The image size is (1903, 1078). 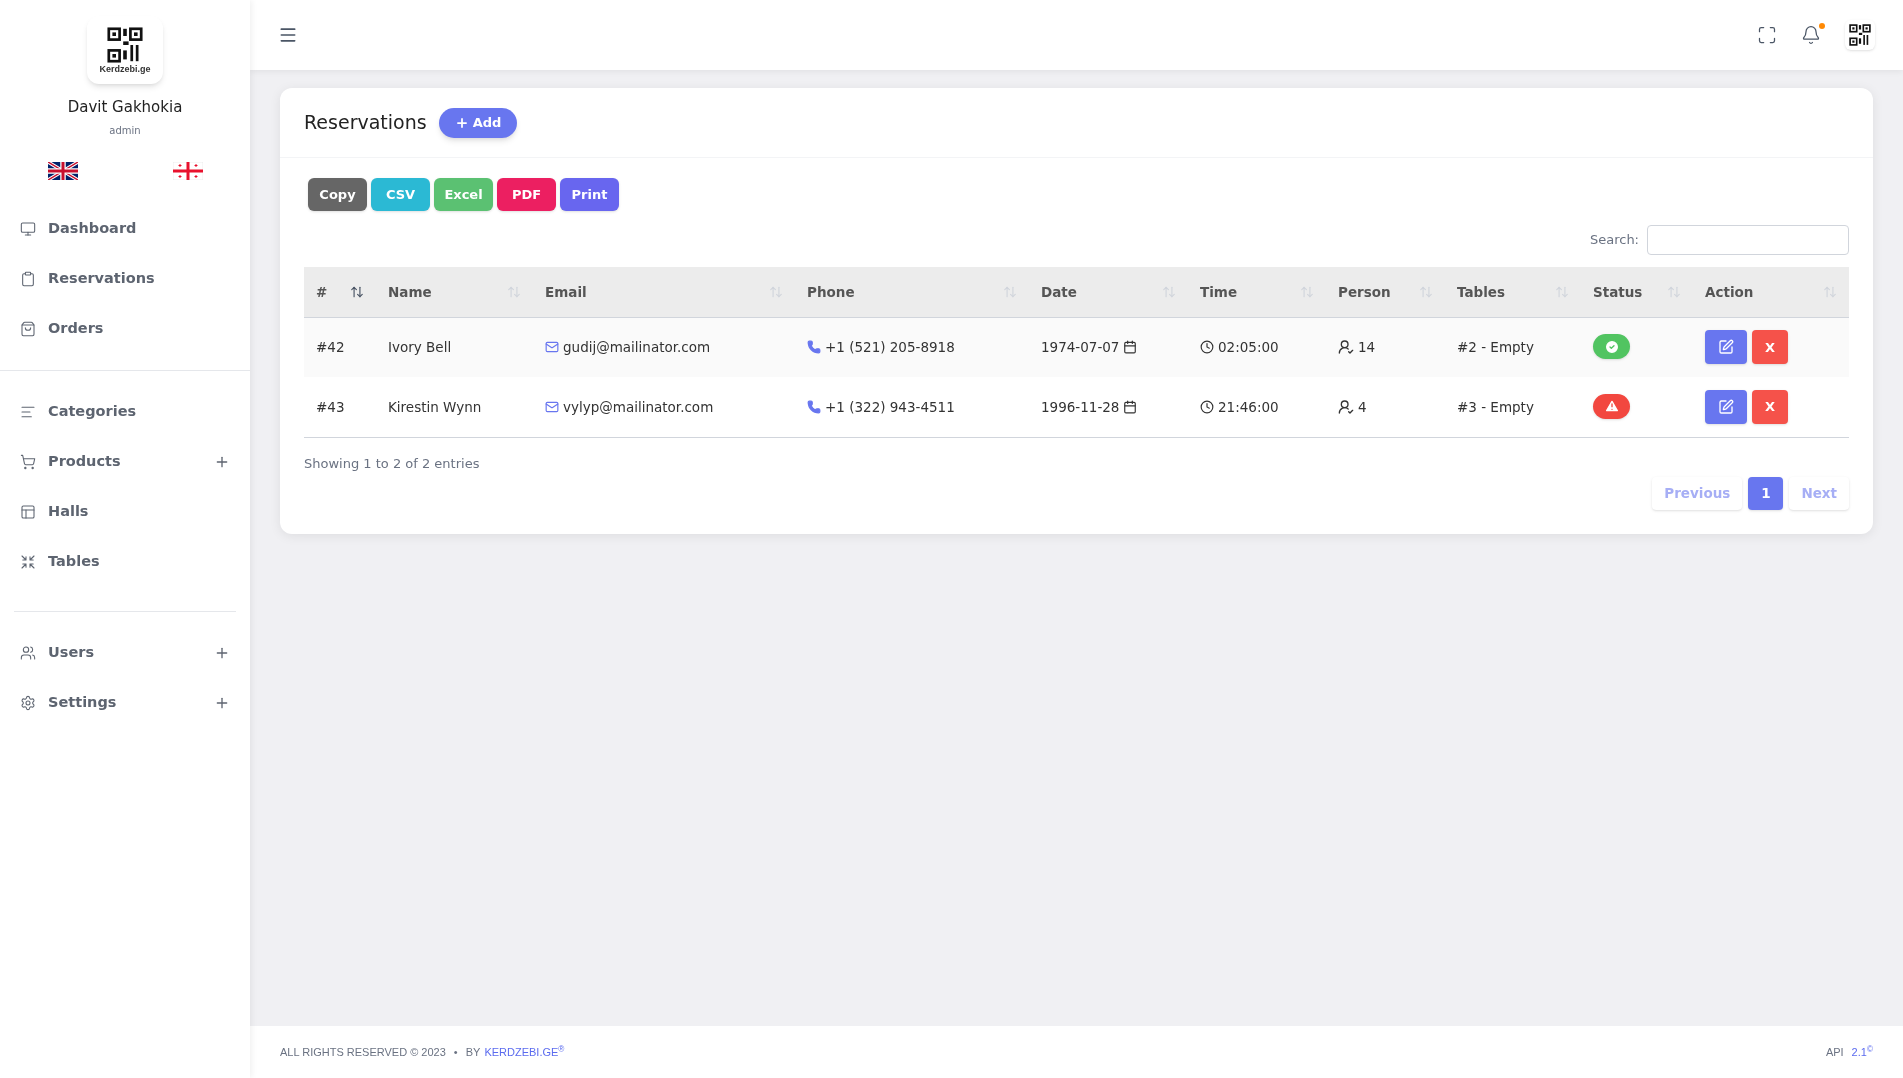 I want to click on sidebar-item: Settings, so click(x=125, y=702).